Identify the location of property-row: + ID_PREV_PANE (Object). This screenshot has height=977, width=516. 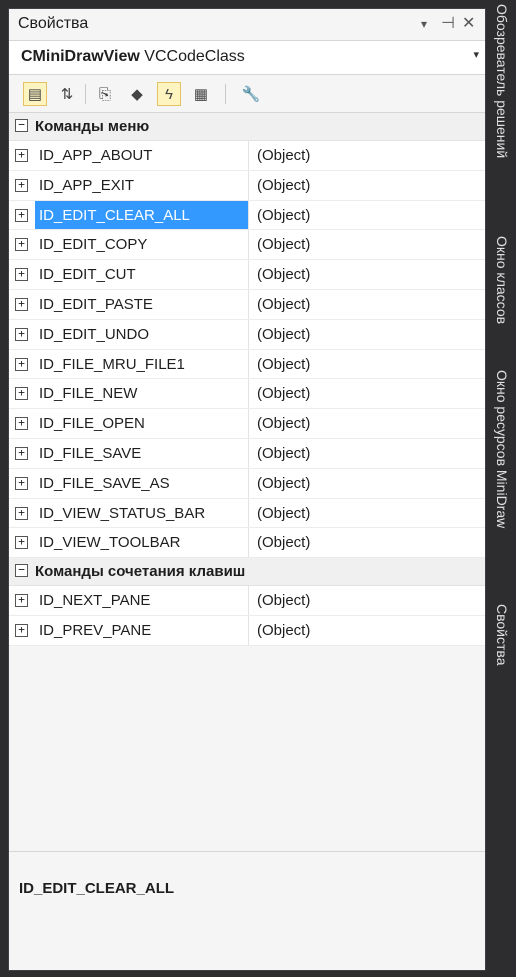
(247, 630).